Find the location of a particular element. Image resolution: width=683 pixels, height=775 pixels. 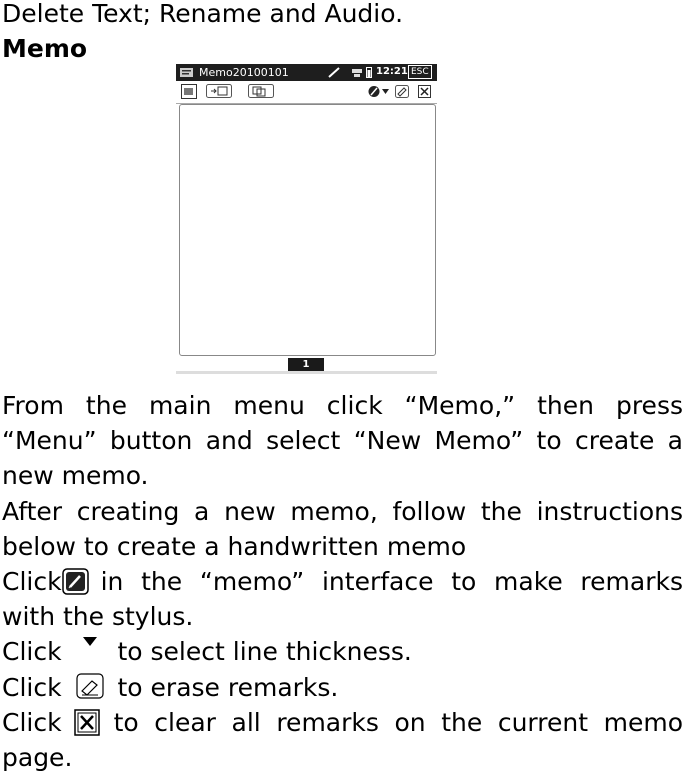

clear-tool-icon is located at coordinates (424, 91).